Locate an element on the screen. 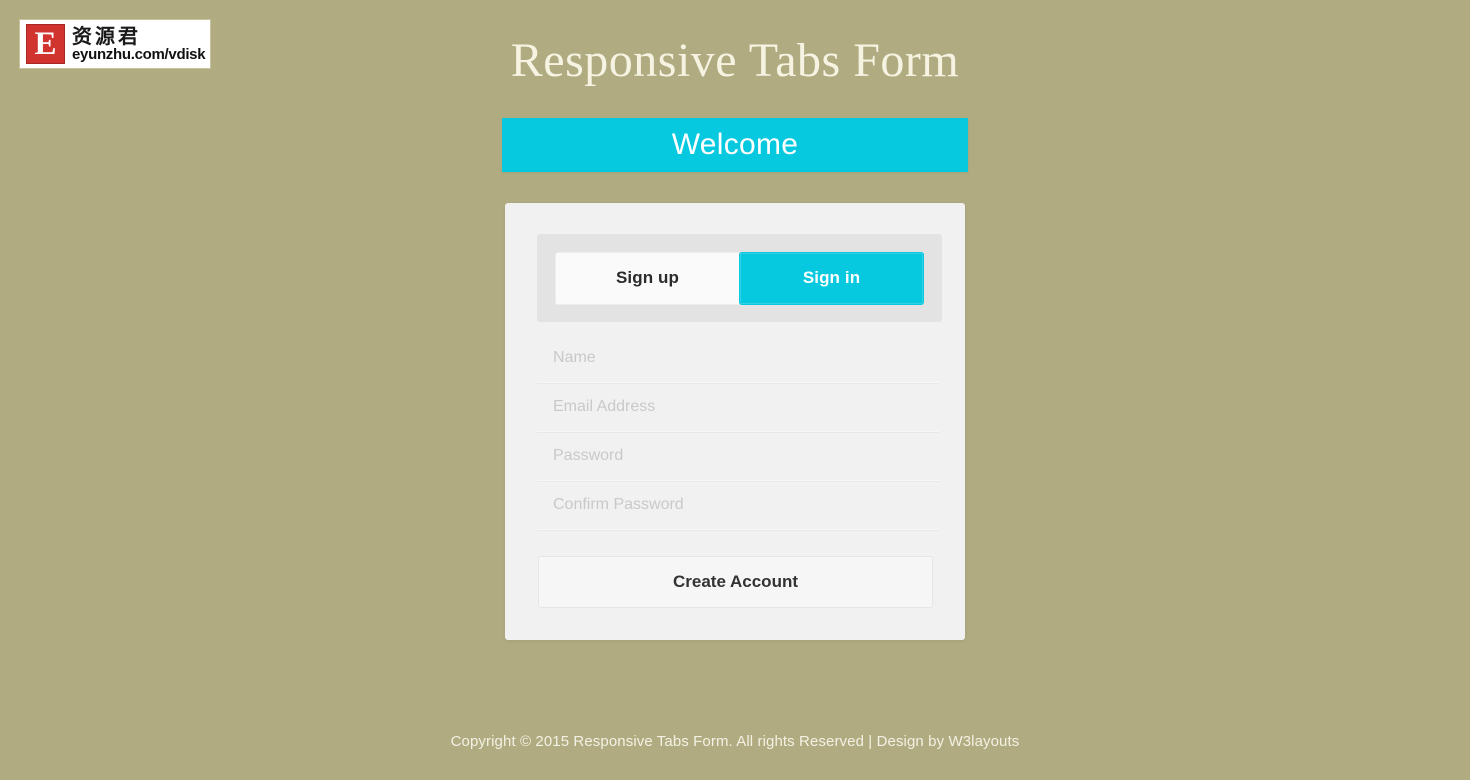 The image size is (1470, 780). field-email is located at coordinates (738, 407).